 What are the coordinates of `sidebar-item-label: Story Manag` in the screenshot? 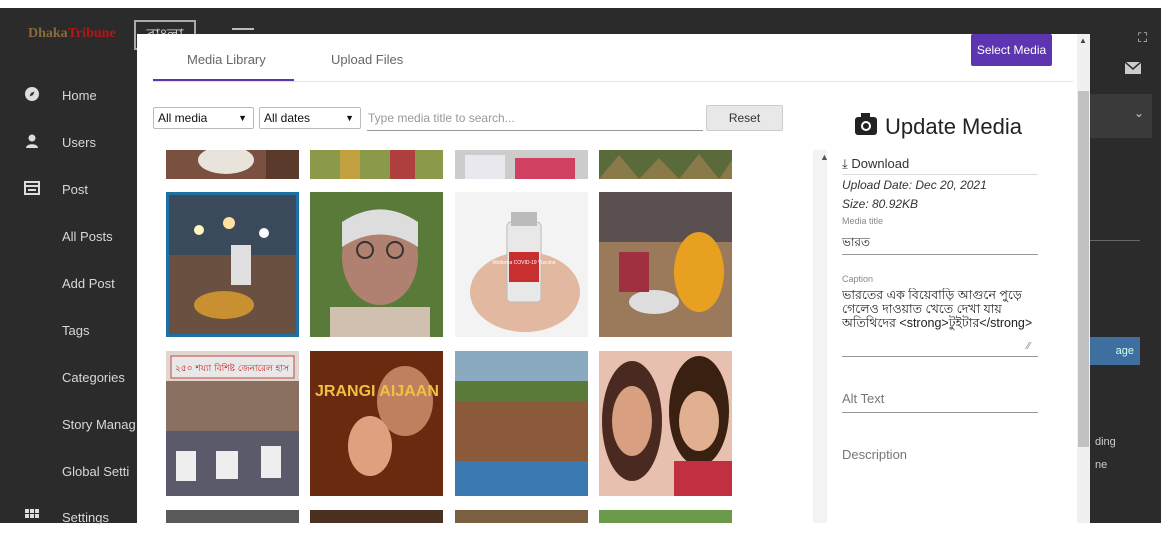 It's located at (99, 424).